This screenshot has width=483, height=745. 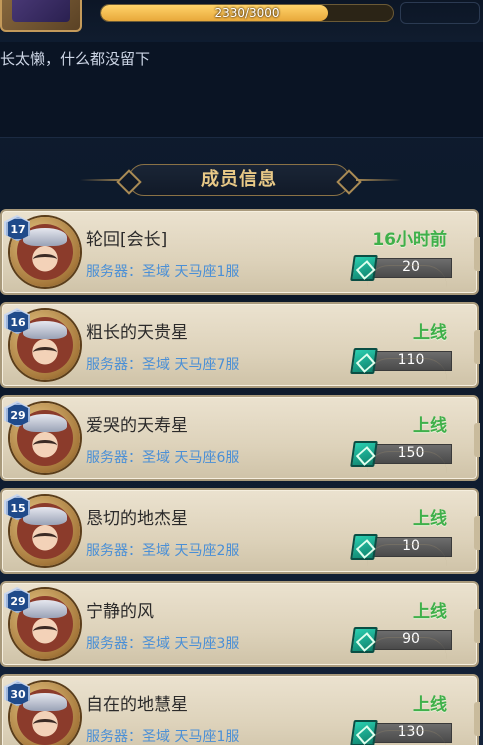 I want to click on member-card: 16 粗长的天贵星 服务器：圣域 天马座7服 上线 110, so click(x=240, y=345).